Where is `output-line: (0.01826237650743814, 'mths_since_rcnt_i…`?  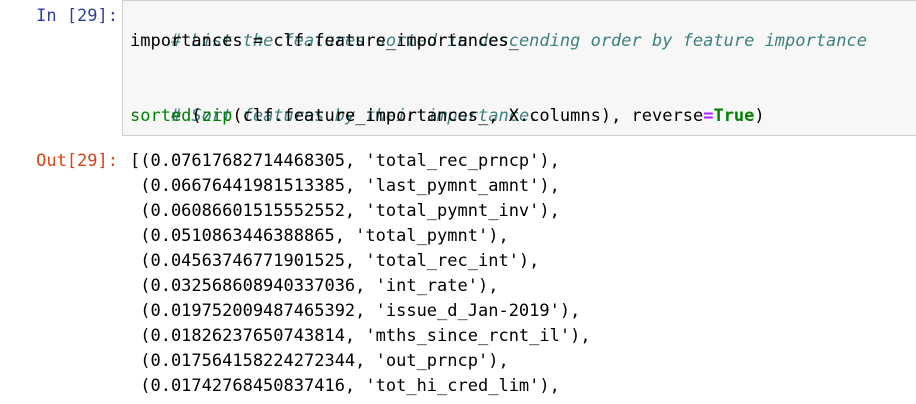 output-line: (0.01826237650743814, 'mths_since_rcnt_i… is located at coordinates (360, 336).